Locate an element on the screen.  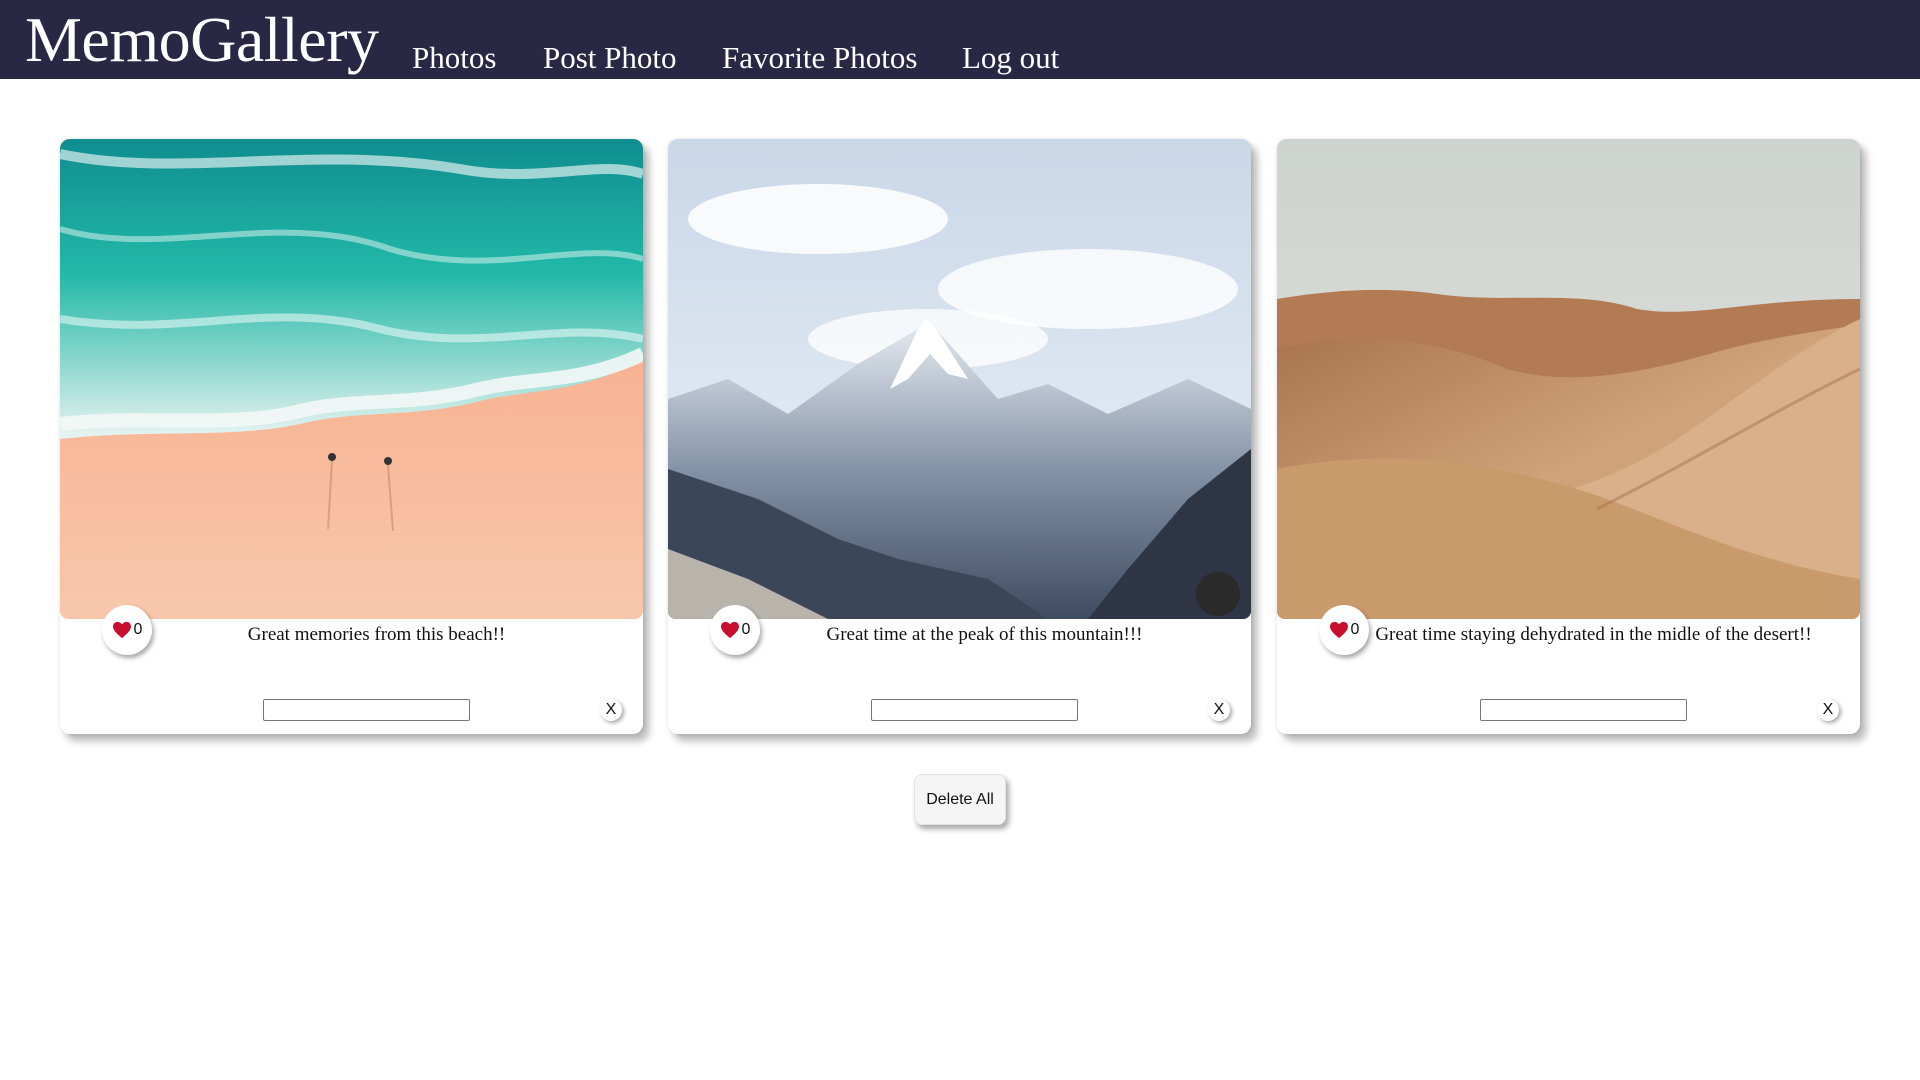
brand-logo: MemoGallery is located at coordinates (202, 40).